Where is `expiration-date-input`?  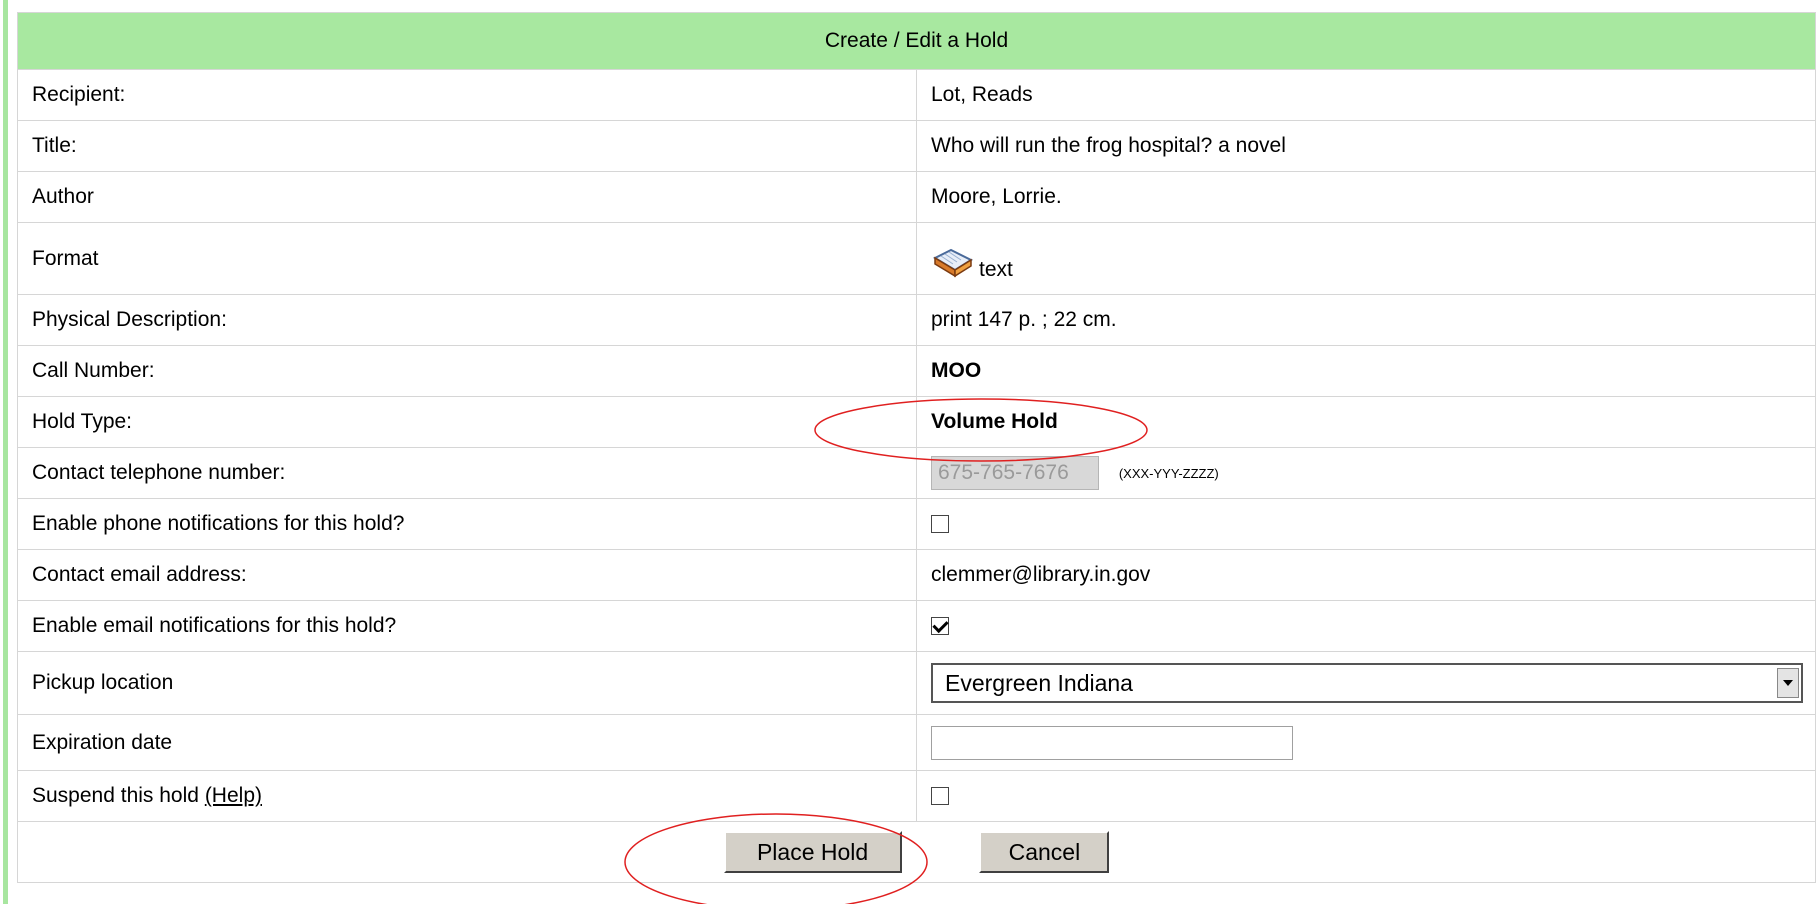
expiration-date-input is located at coordinates (1112, 742).